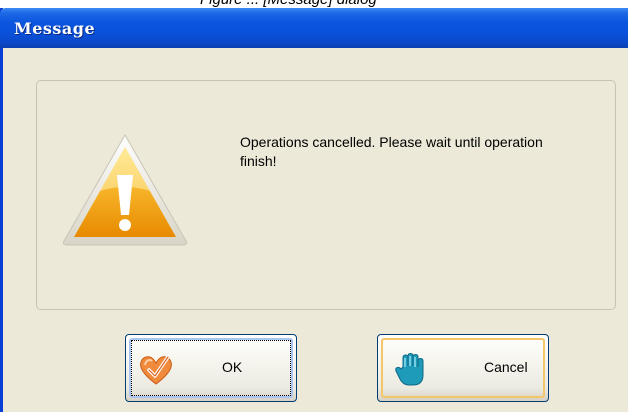  I want to click on ok-button: OK, so click(211, 368).